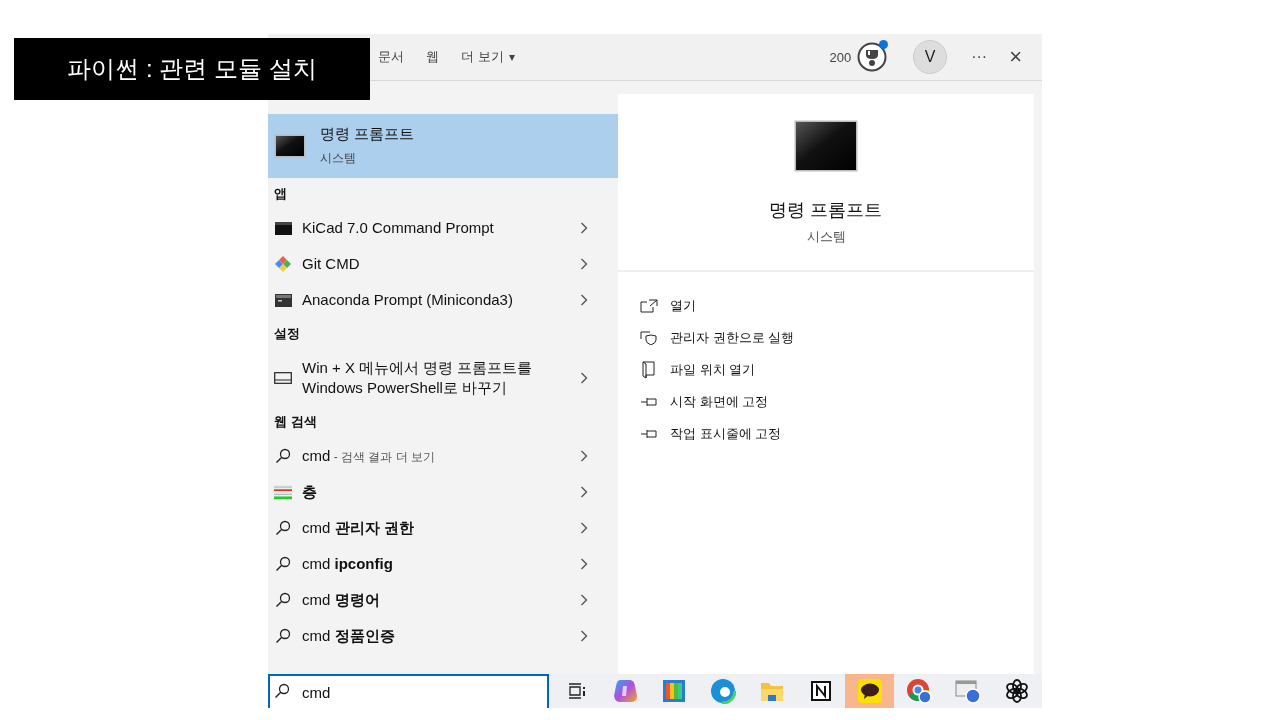 Image resolution: width=1280 pixels, height=720 pixels. Describe the element at coordinates (820, 691) in the screenshot. I see `notebook-icon` at that location.